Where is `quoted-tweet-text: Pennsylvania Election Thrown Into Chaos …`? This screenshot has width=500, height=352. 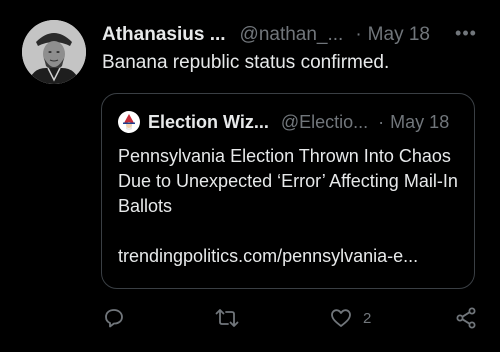 quoted-tweet-text: Pennsylvania Election Thrown Into Chaos … is located at coordinates (288, 181).